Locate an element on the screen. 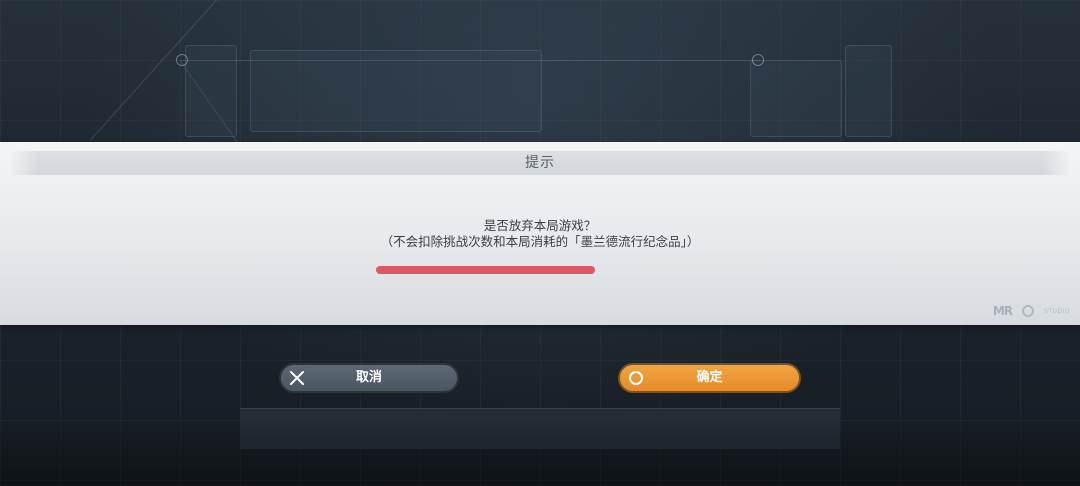 The height and width of the screenshot is (486, 1080). dialog-message-line1: 是否放弃本局游戏？ is located at coordinates (540, 225).